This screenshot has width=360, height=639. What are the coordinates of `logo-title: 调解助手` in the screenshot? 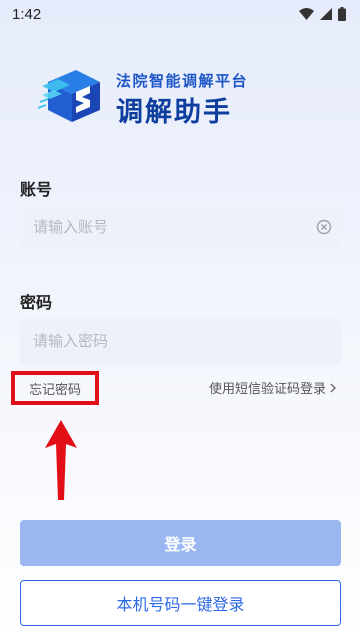 It's located at (174, 112).